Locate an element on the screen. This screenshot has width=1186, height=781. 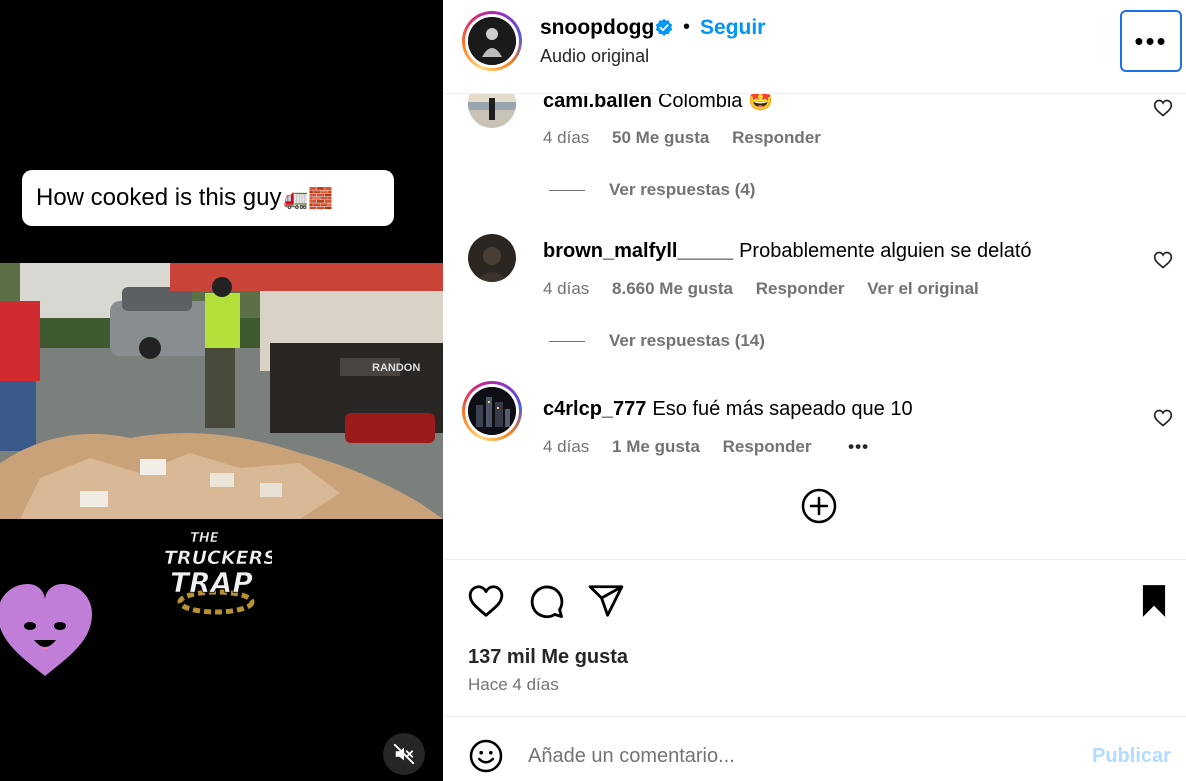
share-paper-plane-icon is located at coordinates (606, 601).